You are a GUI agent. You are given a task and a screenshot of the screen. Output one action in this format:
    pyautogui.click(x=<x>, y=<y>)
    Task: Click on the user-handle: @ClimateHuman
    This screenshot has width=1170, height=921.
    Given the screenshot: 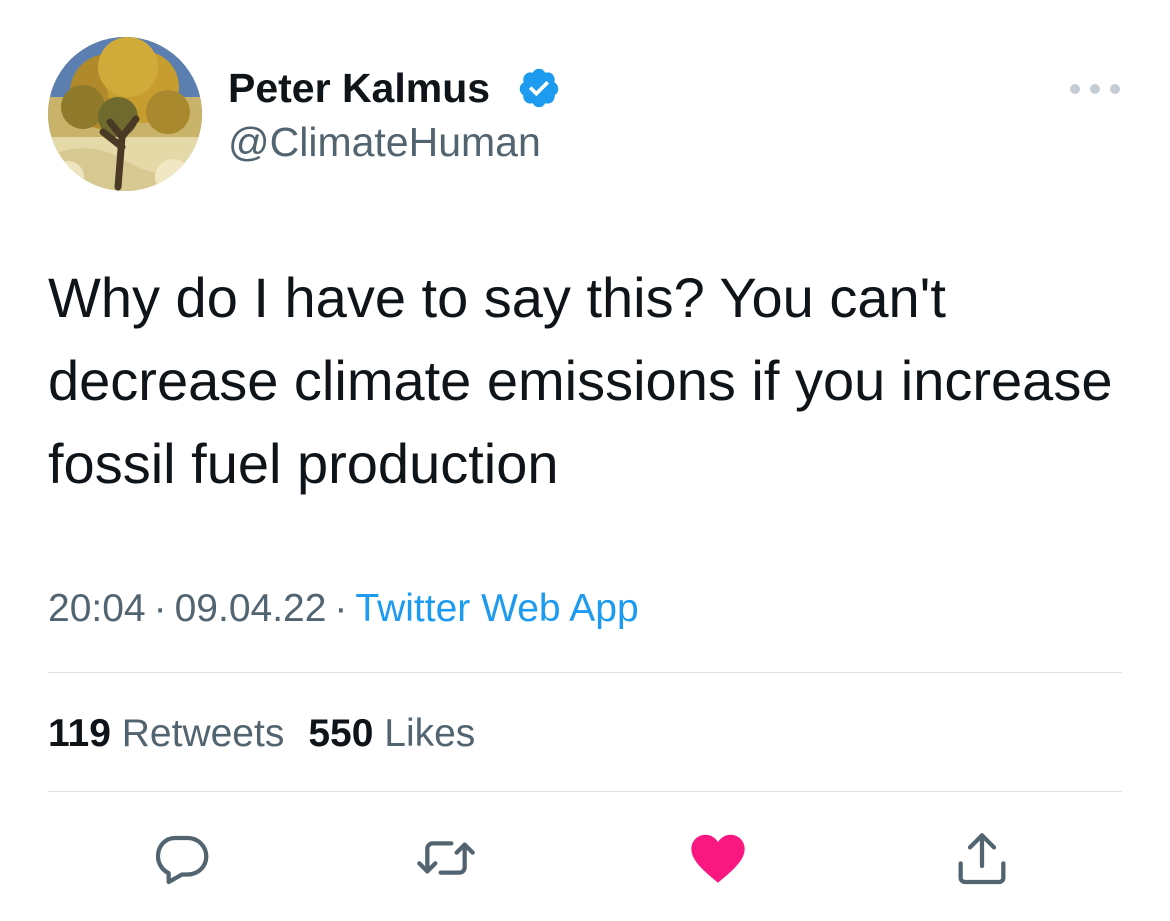 What is the action you would take?
    pyautogui.click(x=384, y=142)
    